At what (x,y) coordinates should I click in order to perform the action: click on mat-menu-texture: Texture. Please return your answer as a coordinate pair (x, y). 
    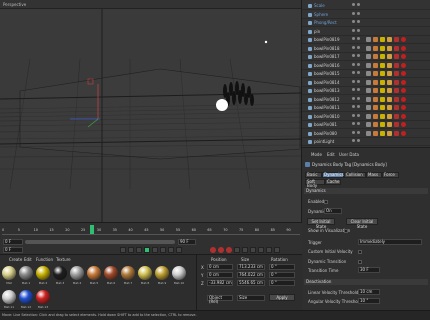
    Looking at the image, I should click on (63, 259).